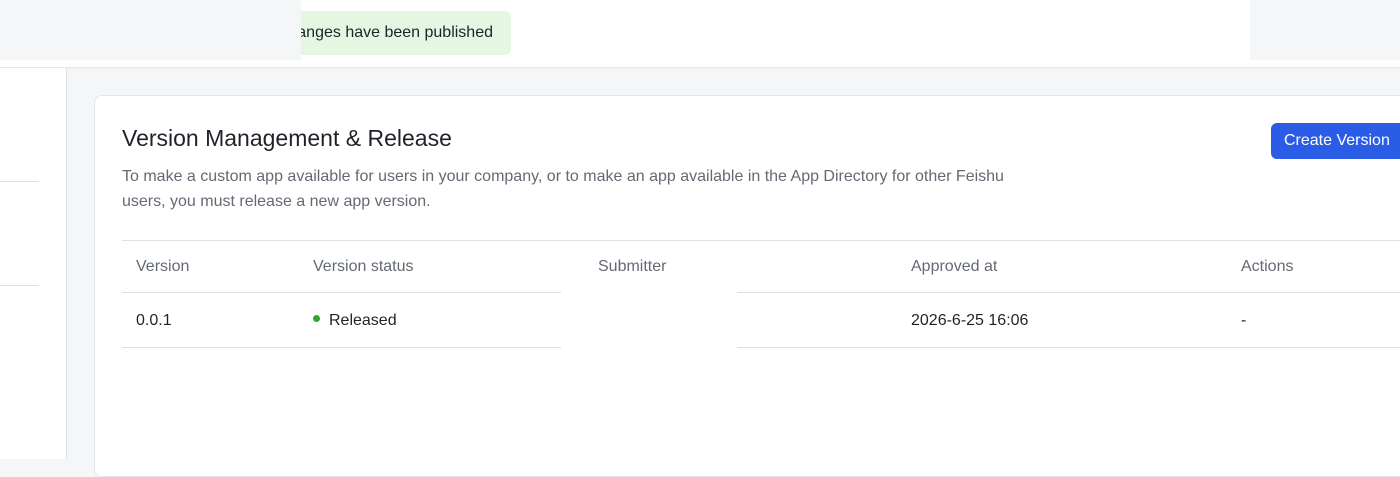 Image resolution: width=1400 pixels, height=477 pixels. Describe the element at coordinates (287, 138) in the screenshot. I see `page-title: Version Management & Release` at that location.